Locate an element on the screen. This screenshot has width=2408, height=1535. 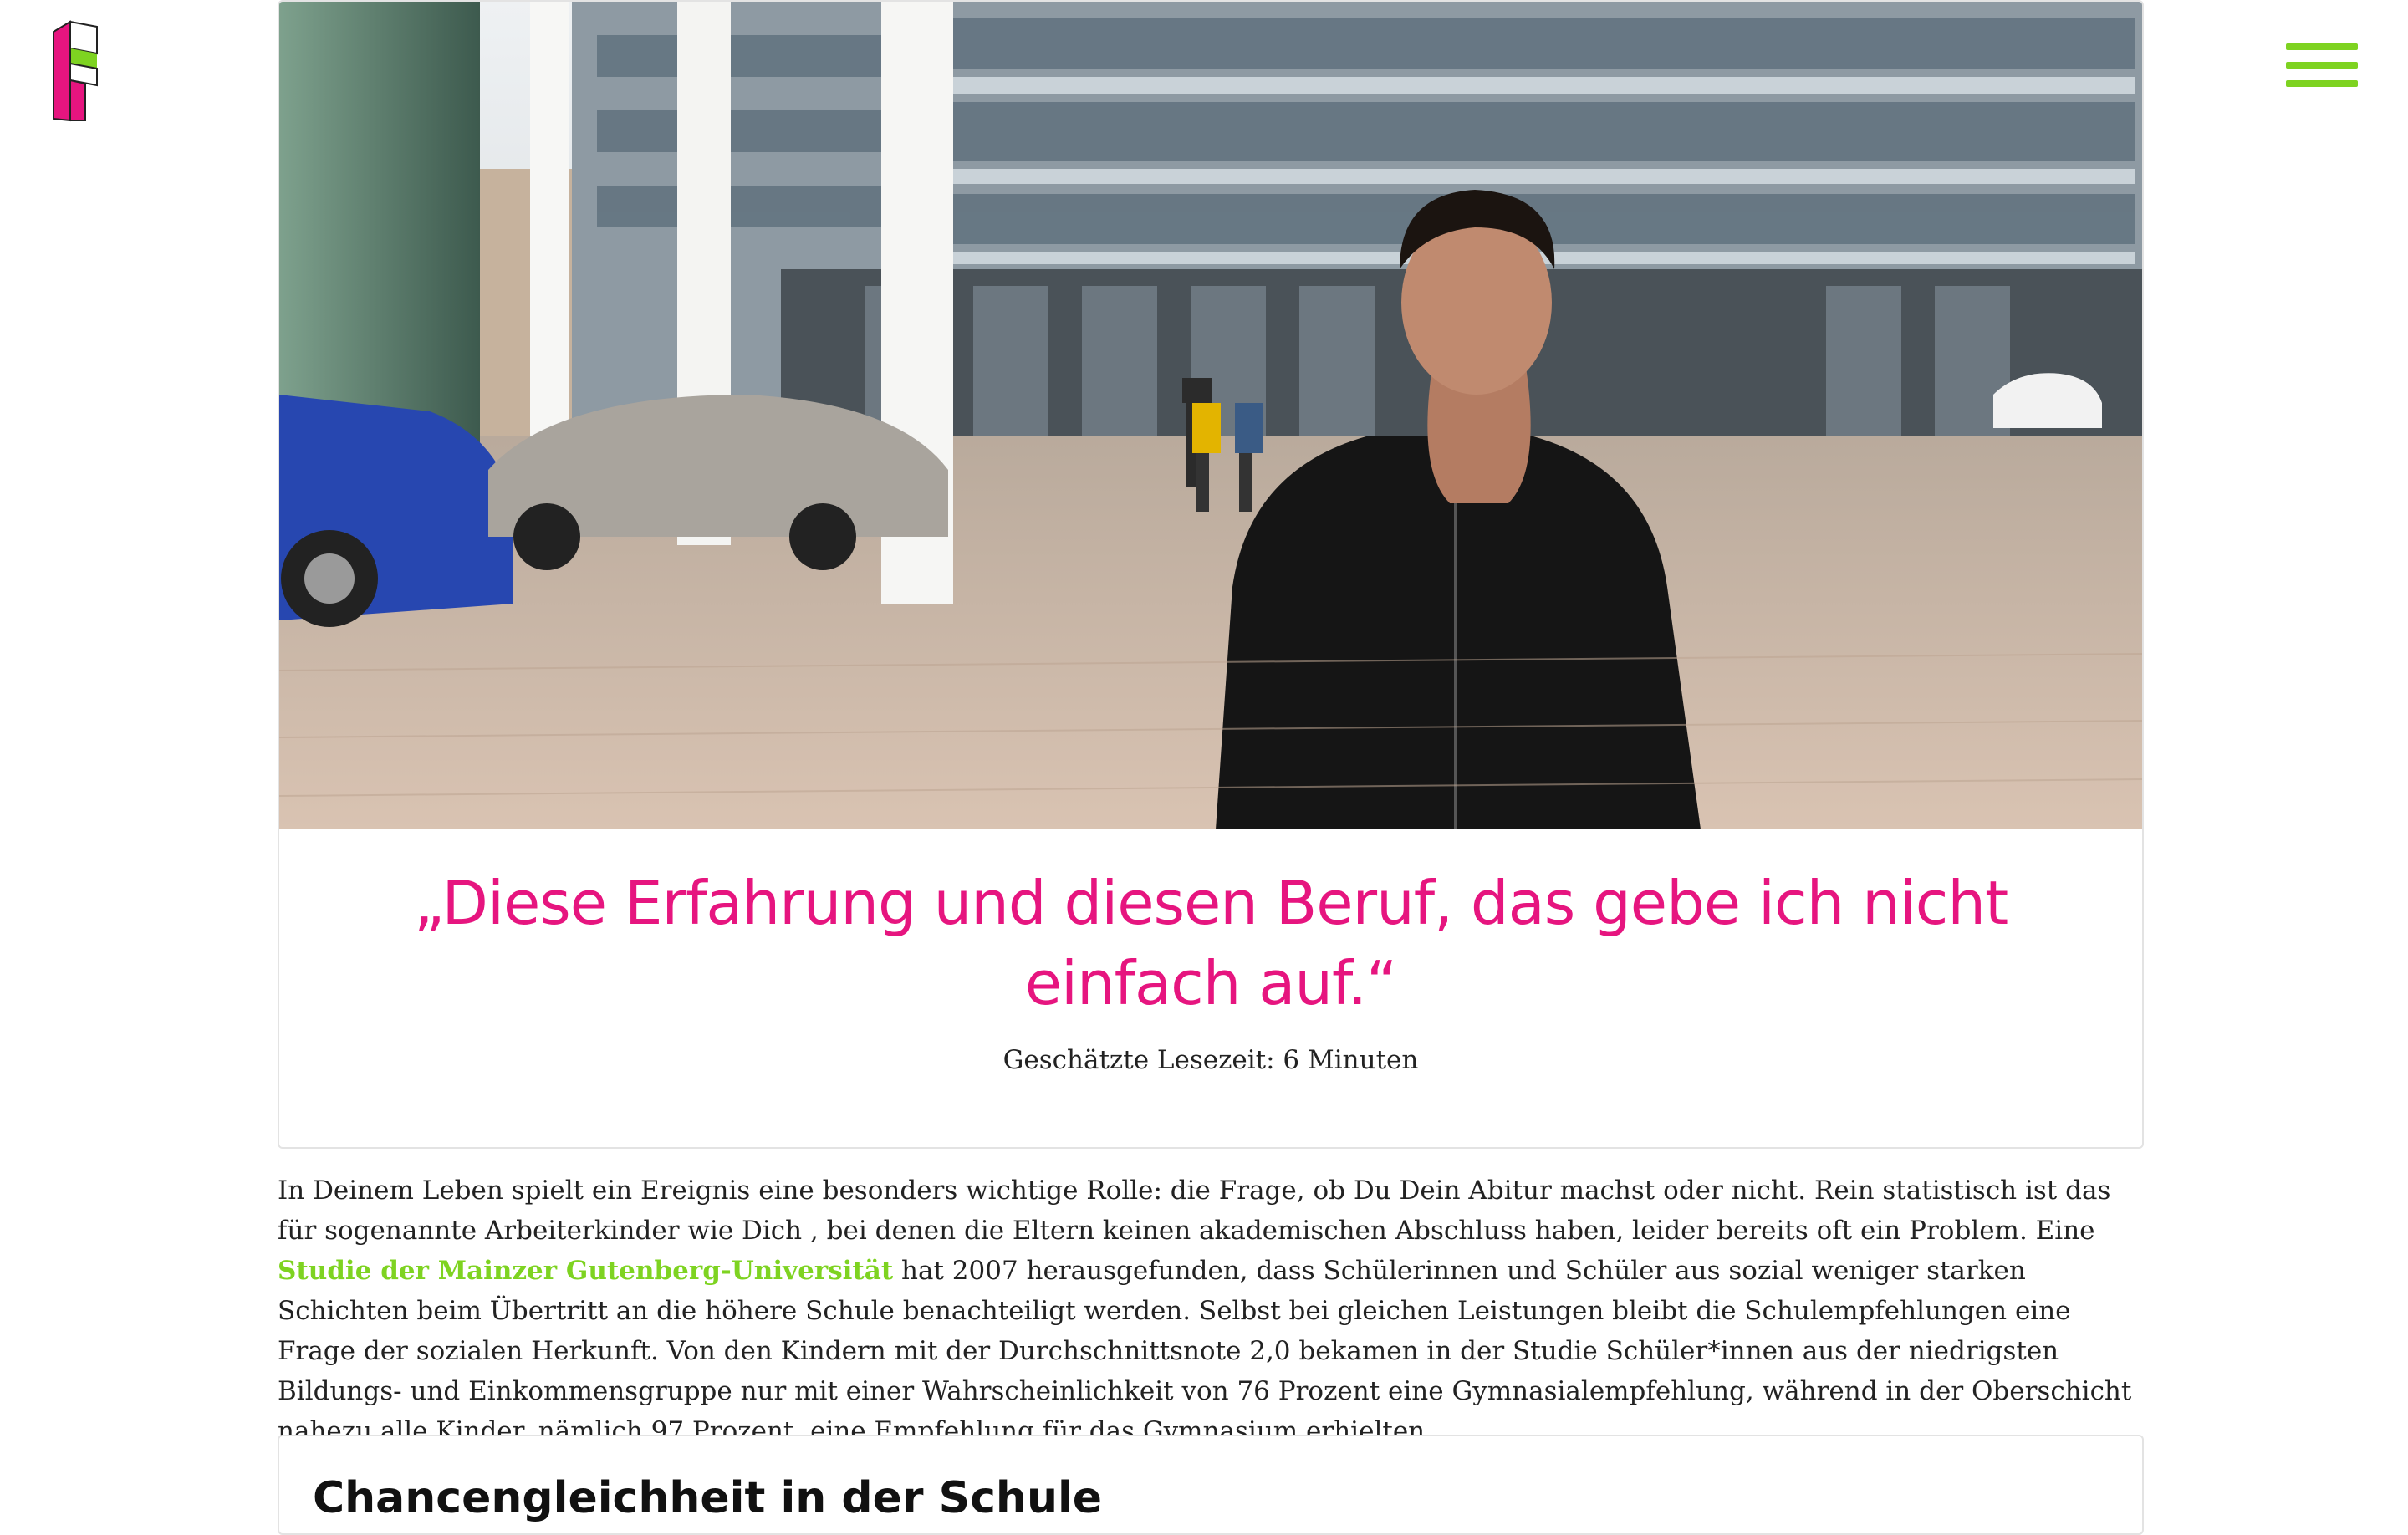
section-card: Chancengleichheit in der Schule is located at coordinates (1211, 1485).